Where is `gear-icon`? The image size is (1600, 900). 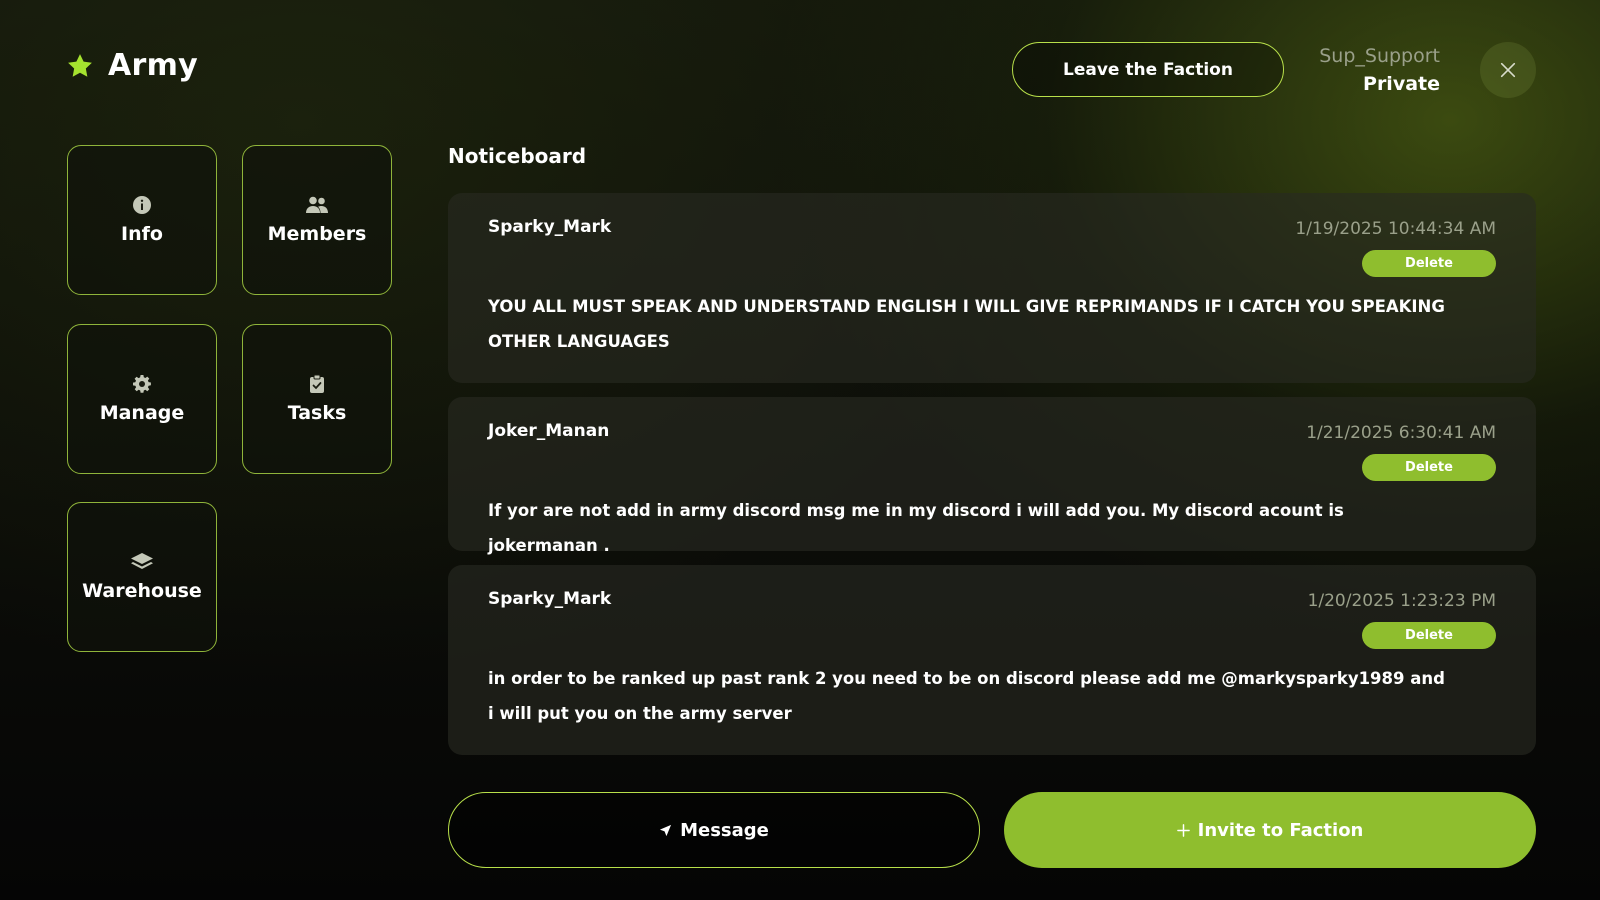 gear-icon is located at coordinates (142, 384).